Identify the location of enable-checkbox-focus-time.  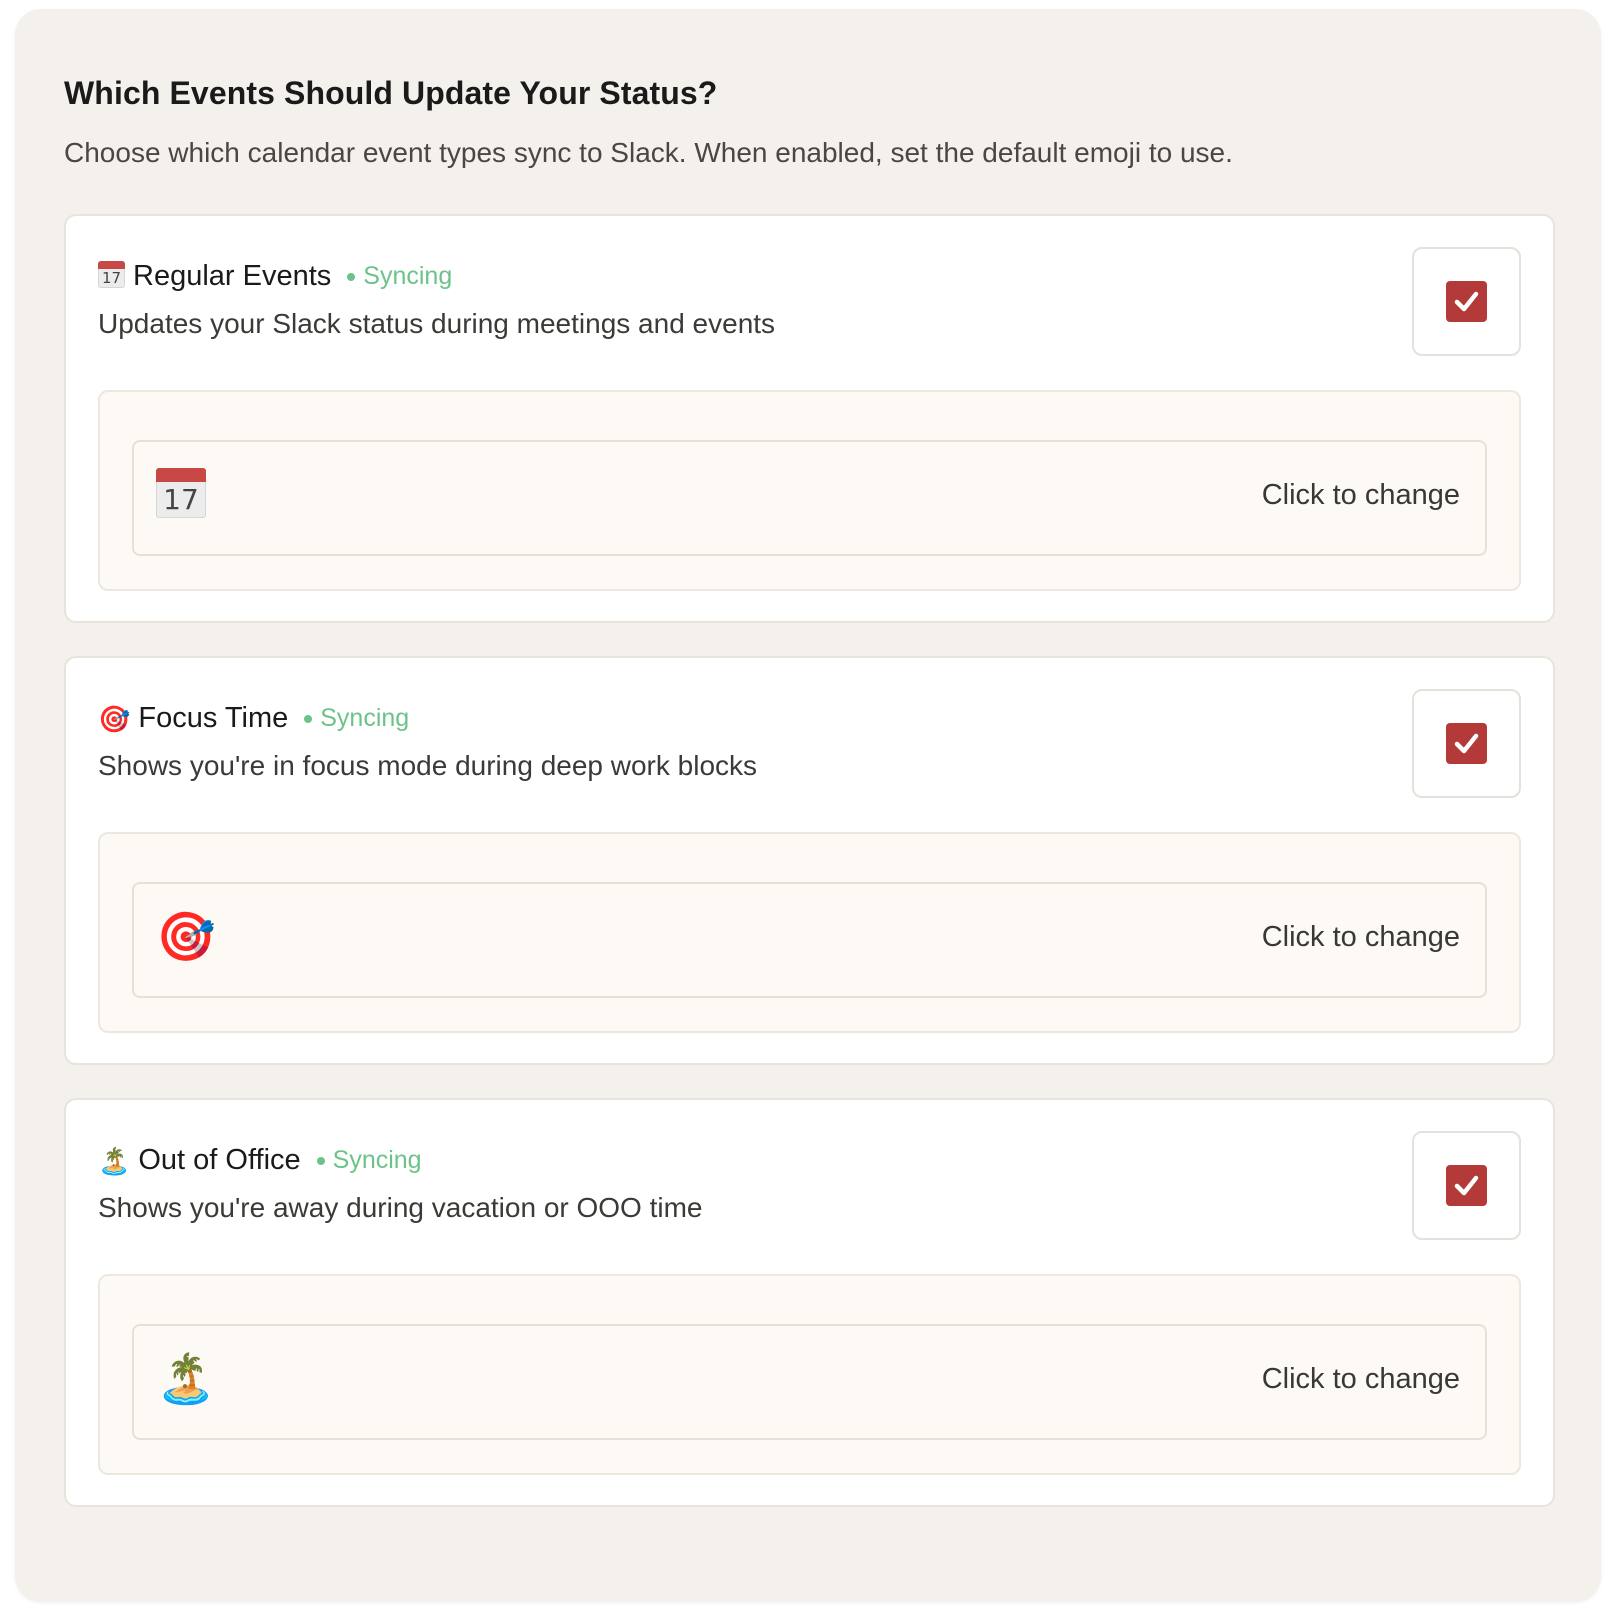
(1466, 743).